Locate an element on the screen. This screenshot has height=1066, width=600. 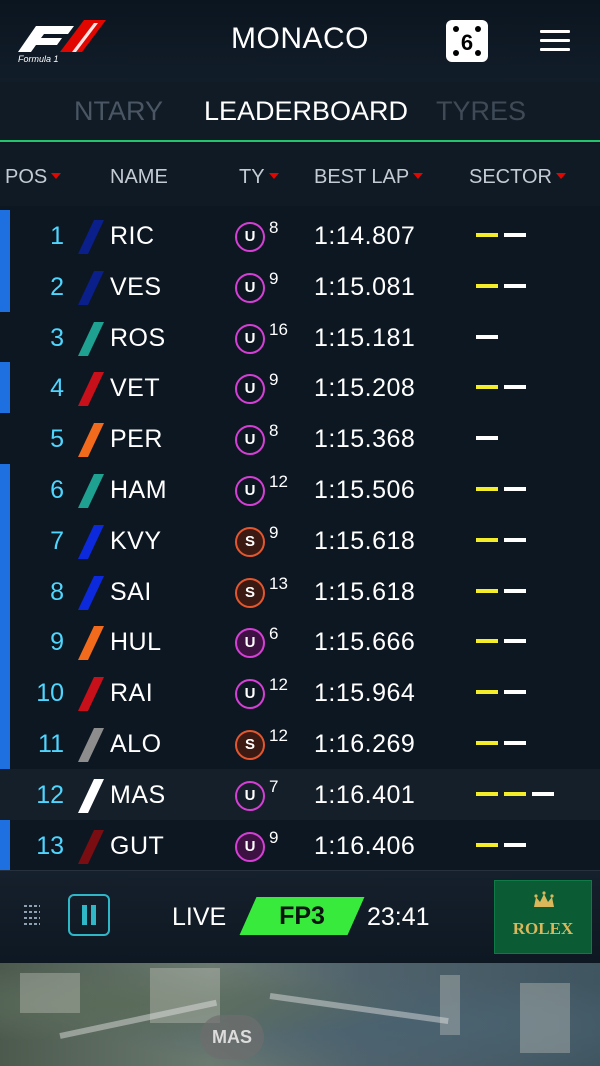
table-row: 2 VES U 9 1:15.081 is located at coordinates (300, 286).